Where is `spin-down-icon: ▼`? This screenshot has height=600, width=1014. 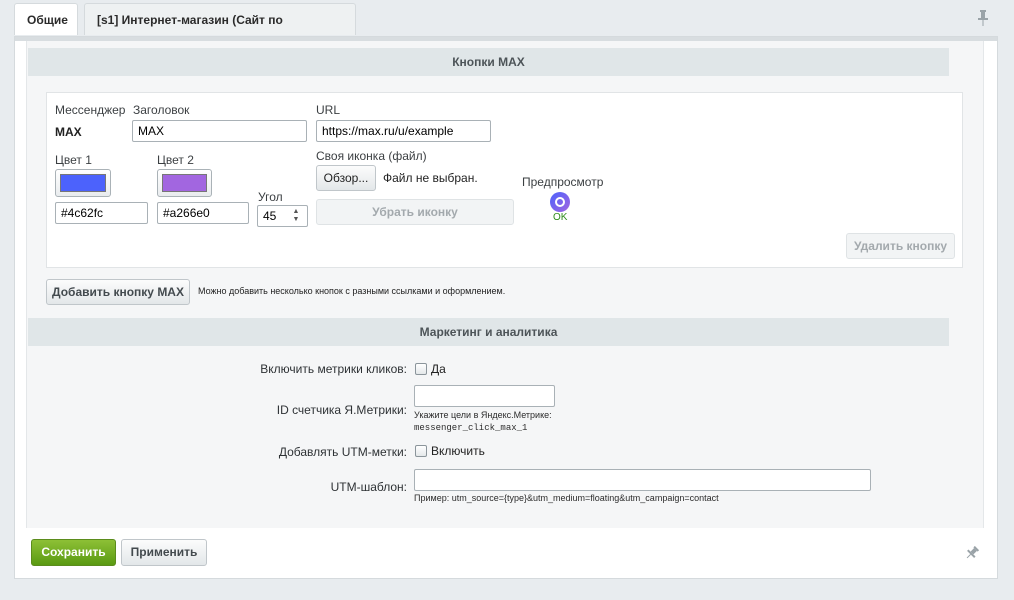
spin-down-icon: ▼ is located at coordinates (296, 220).